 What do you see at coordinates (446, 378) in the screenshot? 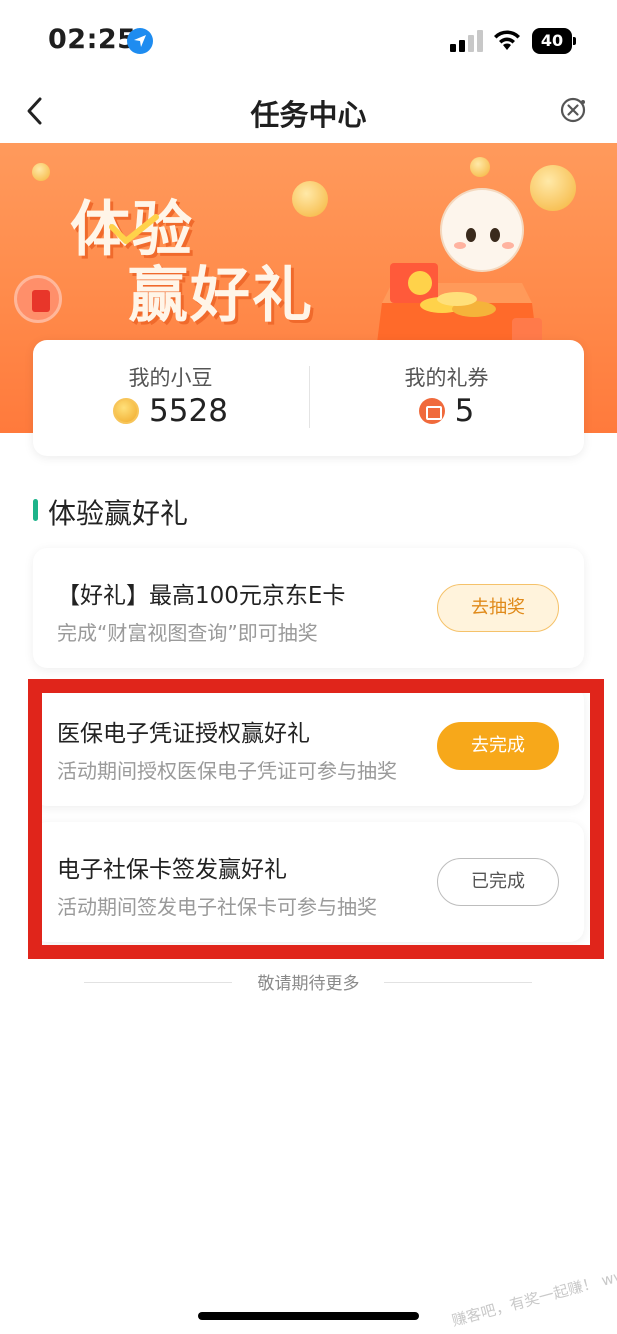
I see `coupons-label: 我的礼券` at bounding box center [446, 378].